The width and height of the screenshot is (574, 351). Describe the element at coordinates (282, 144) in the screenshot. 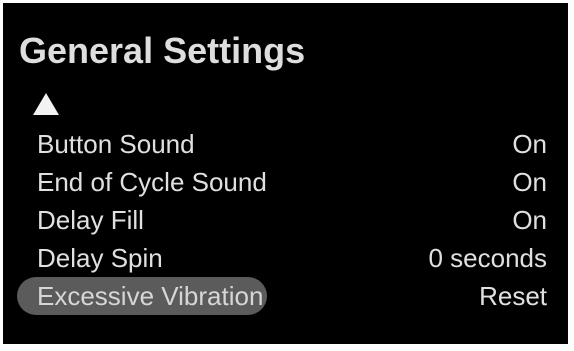

I see `menu-item-button-sound: Button Sound On` at that location.